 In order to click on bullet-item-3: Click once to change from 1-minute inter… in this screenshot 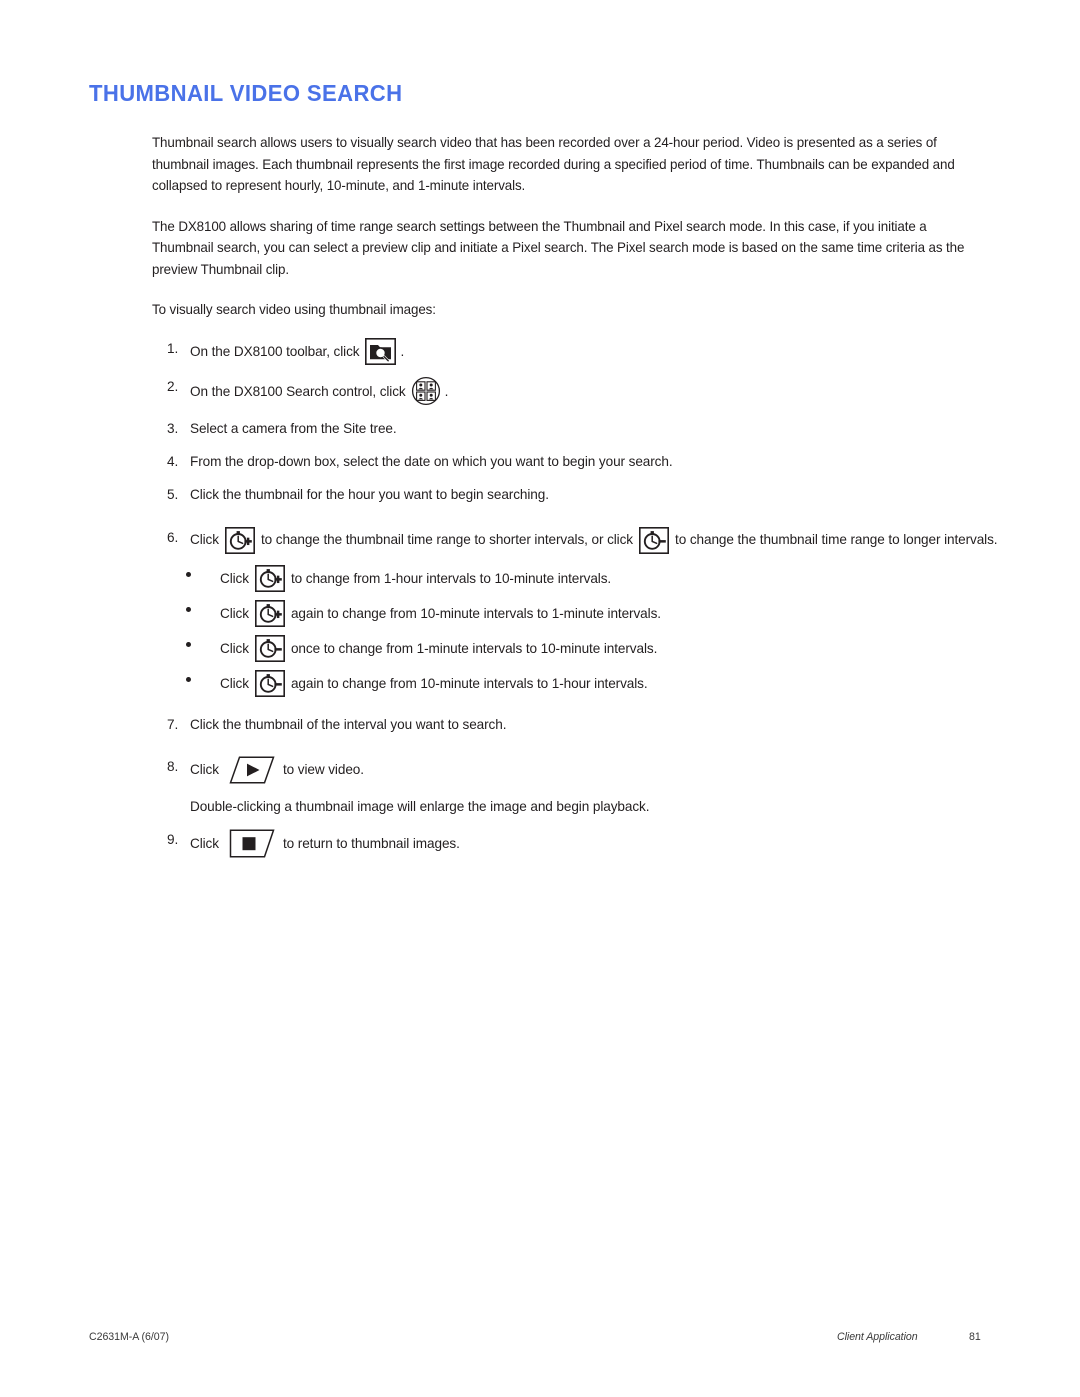, I will do `click(572, 649)`.